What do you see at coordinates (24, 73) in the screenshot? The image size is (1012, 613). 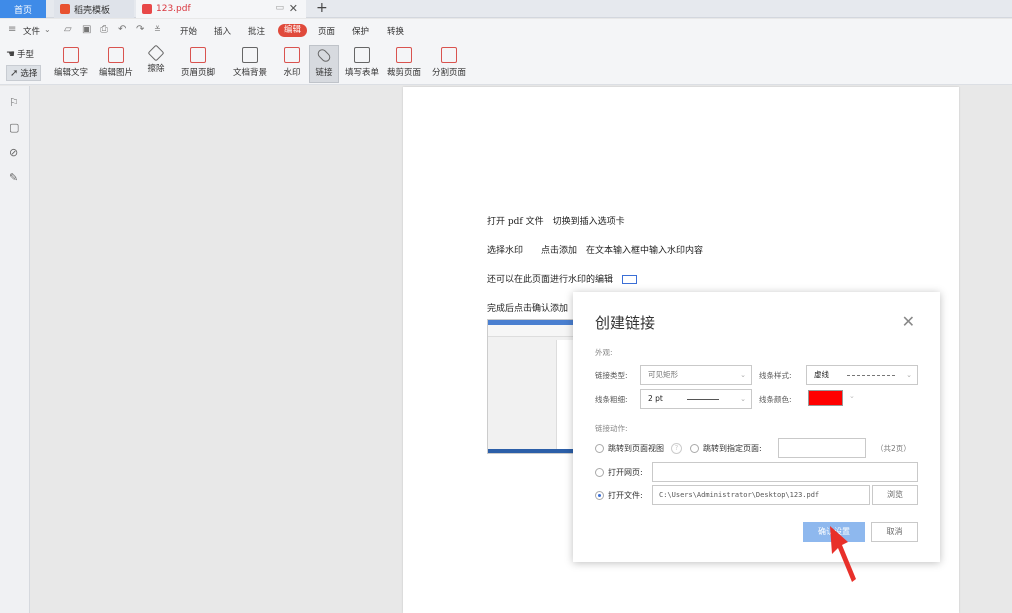 I see `select-tool-button: ➚ 选择` at bounding box center [24, 73].